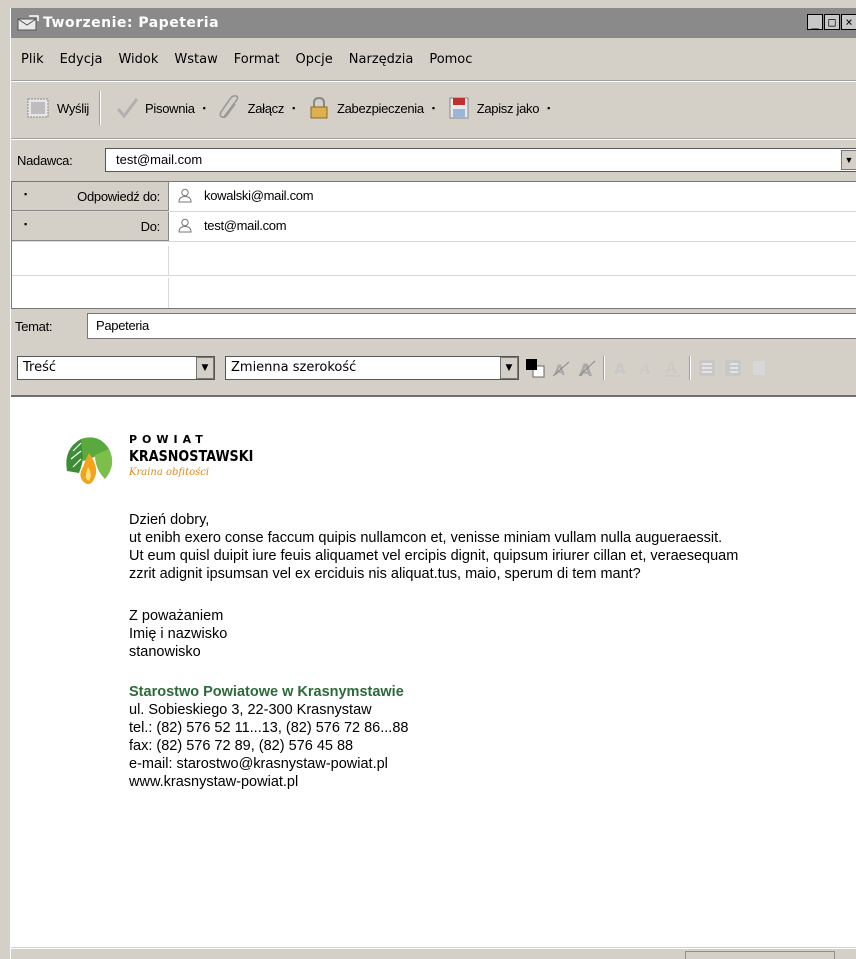 This screenshot has height=959, width=856. I want to click on minimize-button: _, so click(815, 22).